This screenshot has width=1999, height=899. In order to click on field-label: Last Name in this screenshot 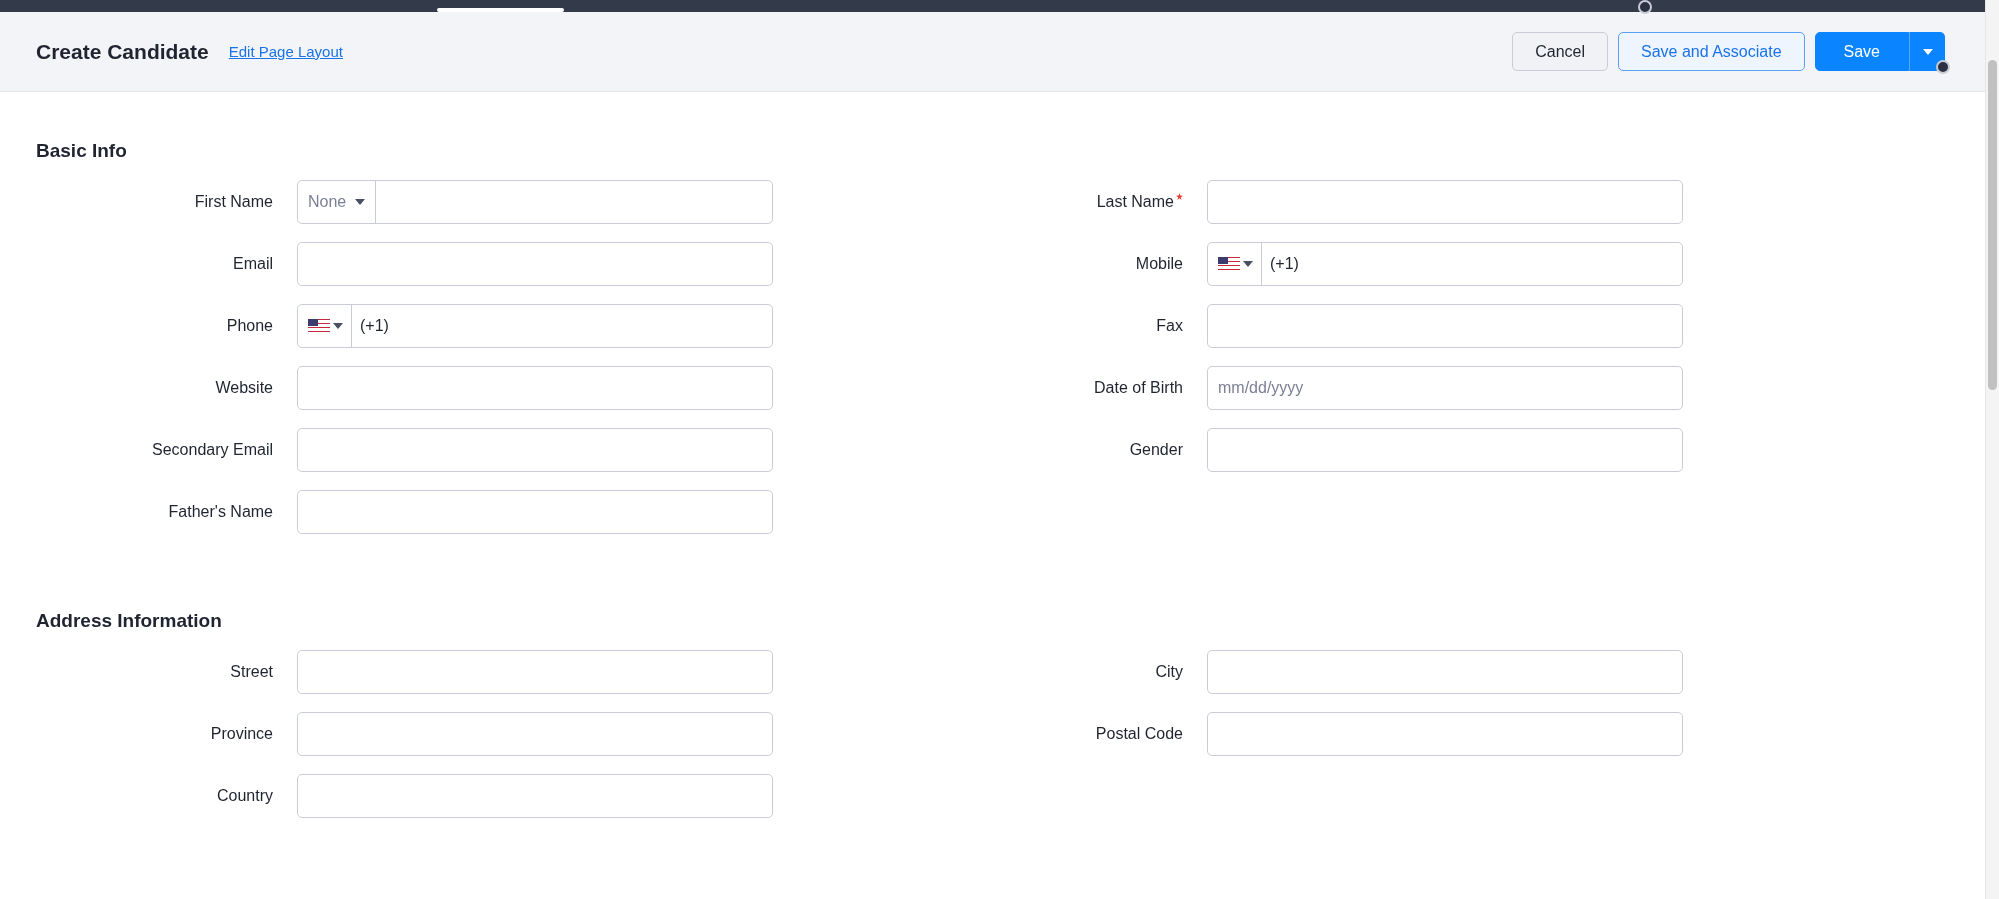, I will do `click(1135, 202)`.